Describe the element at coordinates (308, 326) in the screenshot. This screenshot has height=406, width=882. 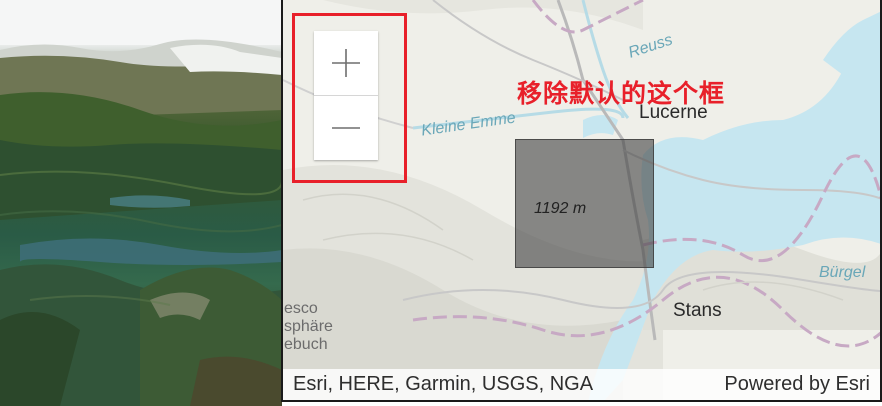
I see `label-park-2: sphäre` at that location.